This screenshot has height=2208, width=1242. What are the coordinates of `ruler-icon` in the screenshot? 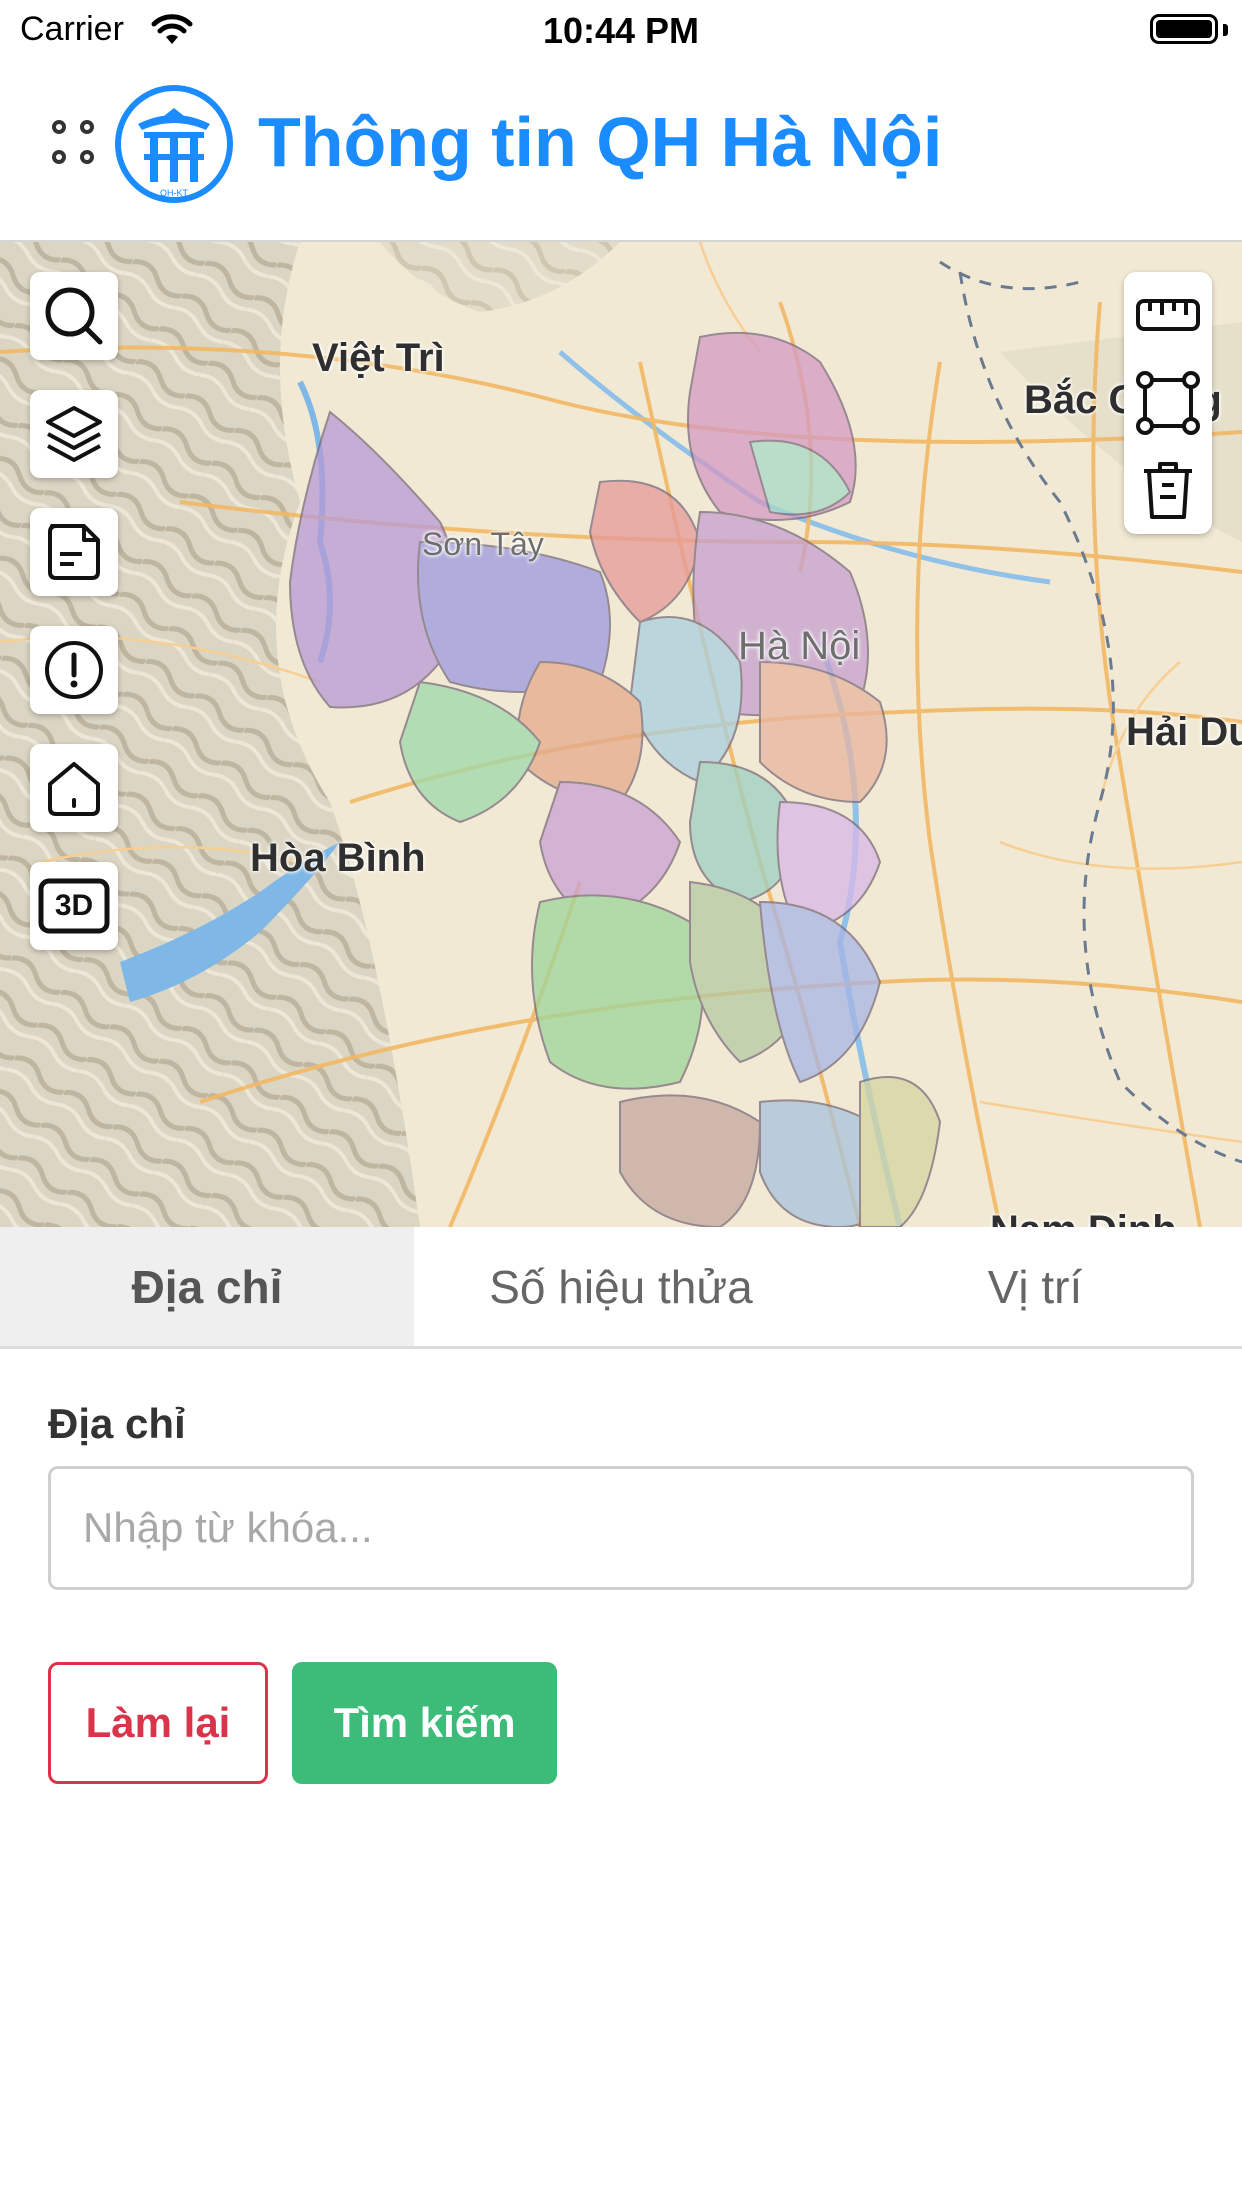 It's located at (1168, 315).